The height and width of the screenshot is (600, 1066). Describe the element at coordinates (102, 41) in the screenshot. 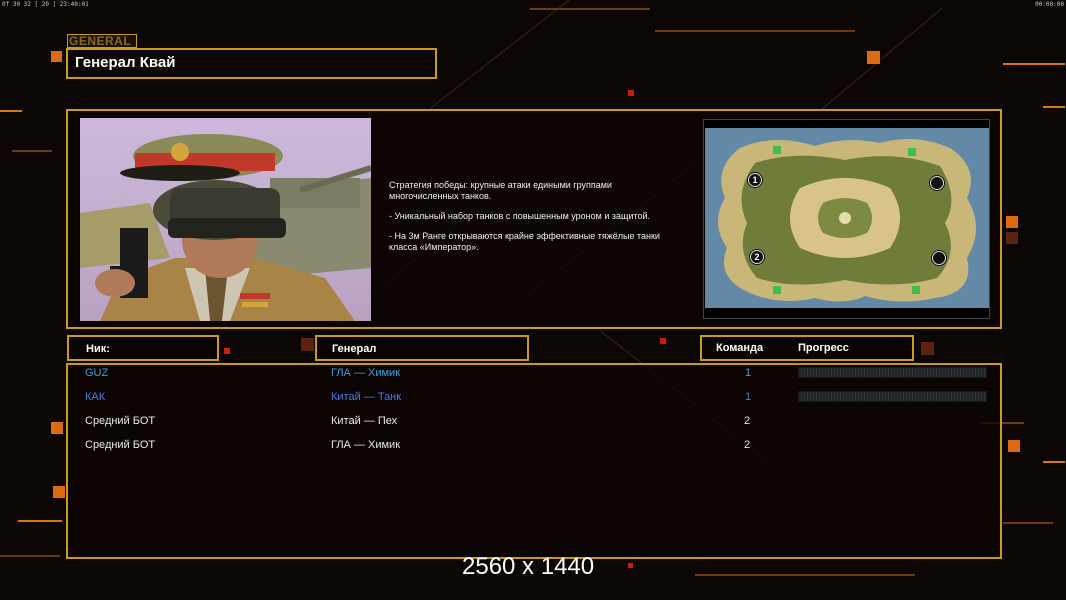

I see `general-tag: GENERAL` at that location.